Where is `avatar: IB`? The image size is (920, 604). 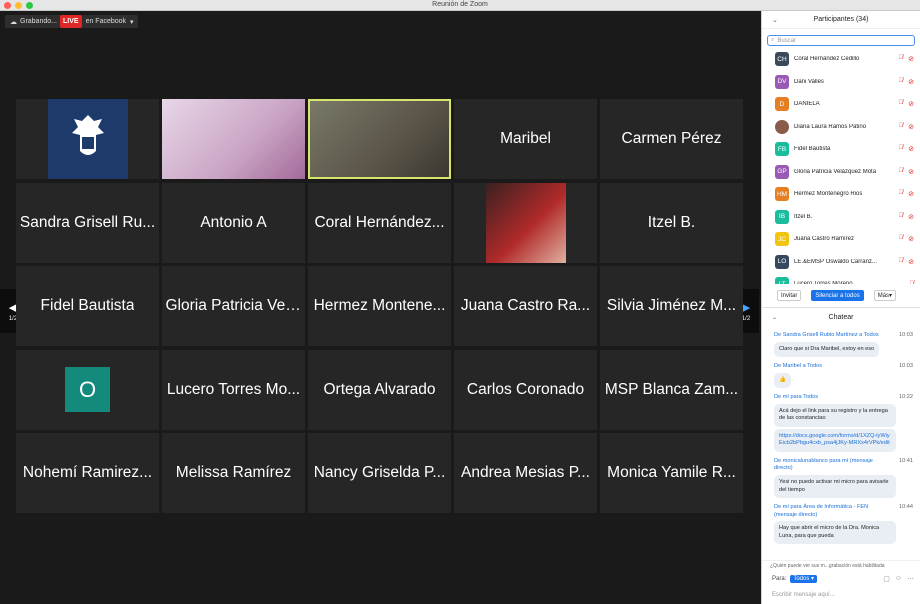
avatar: IB is located at coordinates (782, 216).